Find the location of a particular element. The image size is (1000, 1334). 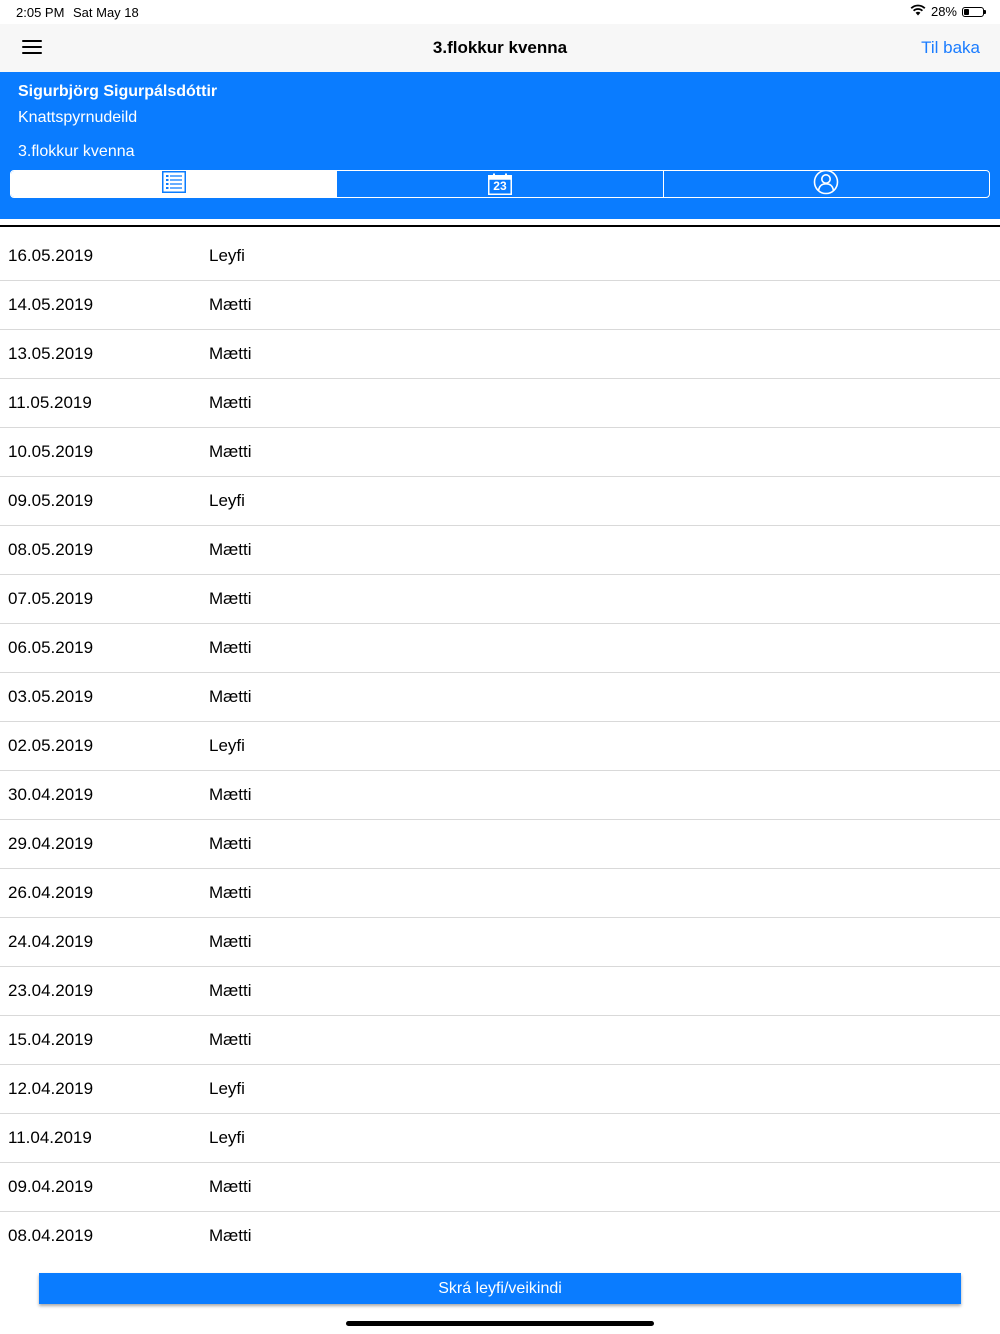

navigation-bar: 3.flokkur kvenna Til baka is located at coordinates (500, 48).